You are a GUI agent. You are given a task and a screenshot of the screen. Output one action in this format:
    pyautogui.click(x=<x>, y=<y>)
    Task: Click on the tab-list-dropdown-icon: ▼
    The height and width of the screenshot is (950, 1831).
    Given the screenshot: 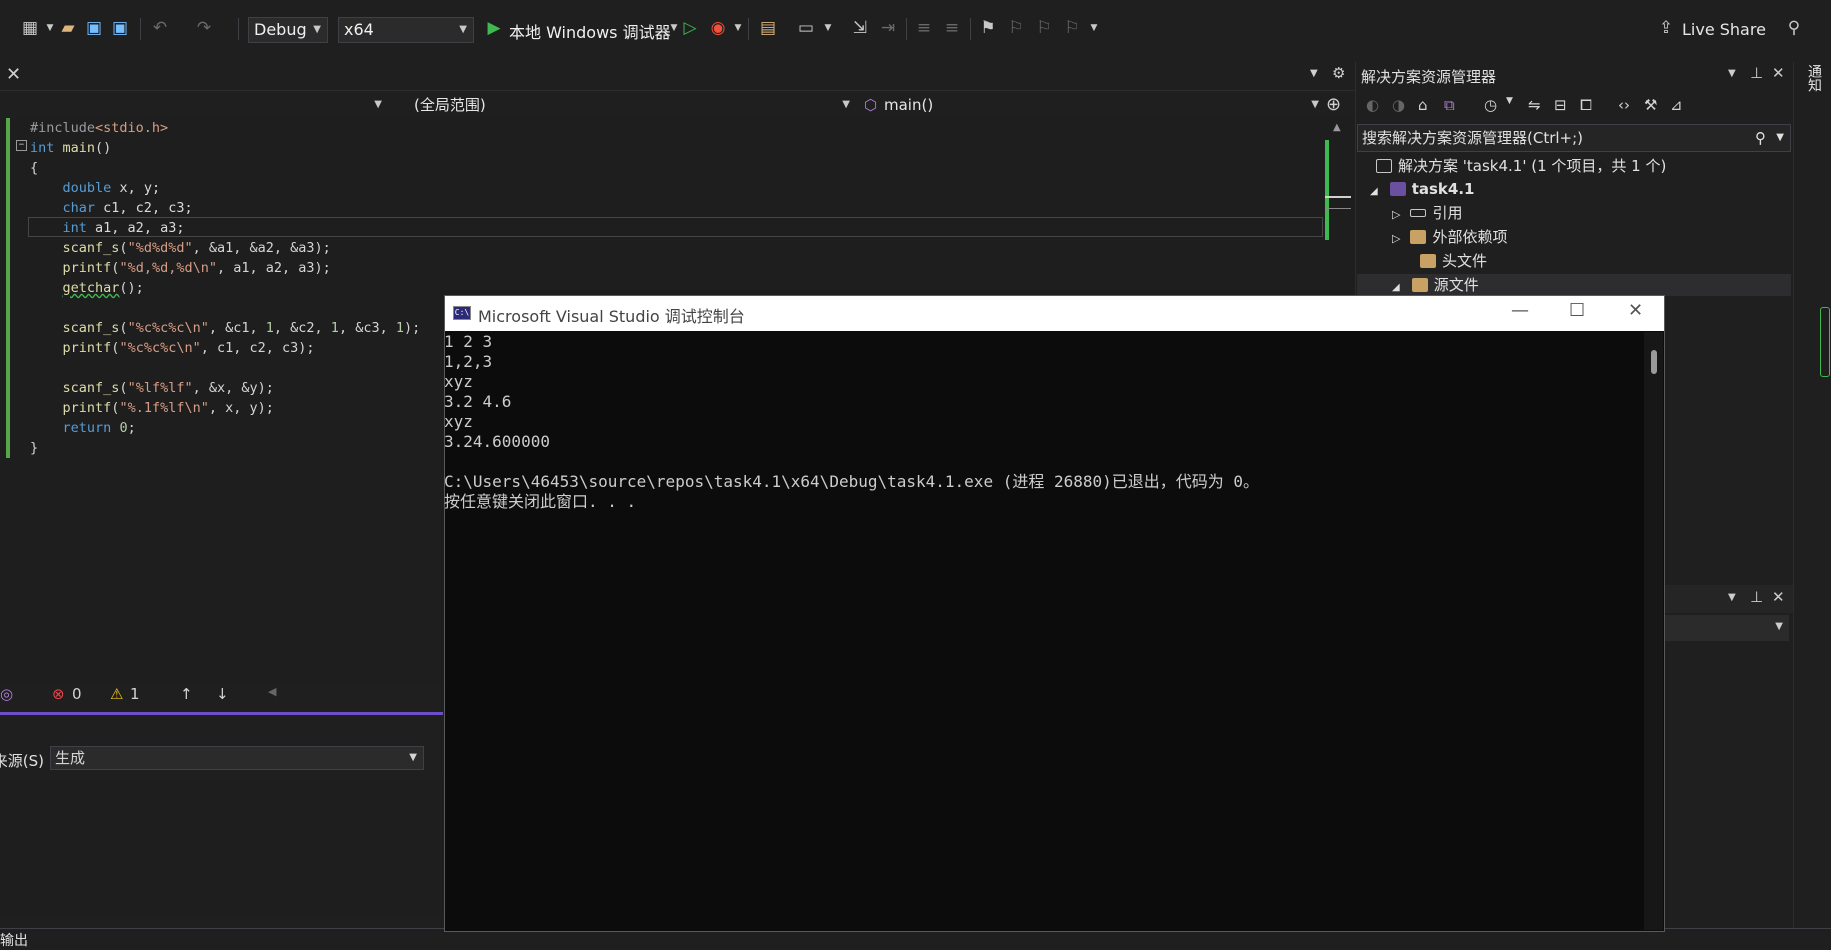 What is the action you would take?
    pyautogui.click(x=1314, y=73)
    